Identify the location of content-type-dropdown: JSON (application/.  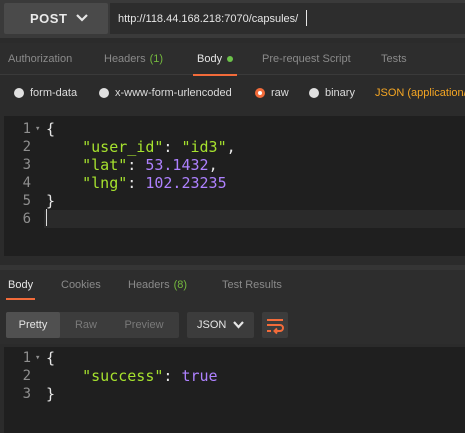
(420, 93).